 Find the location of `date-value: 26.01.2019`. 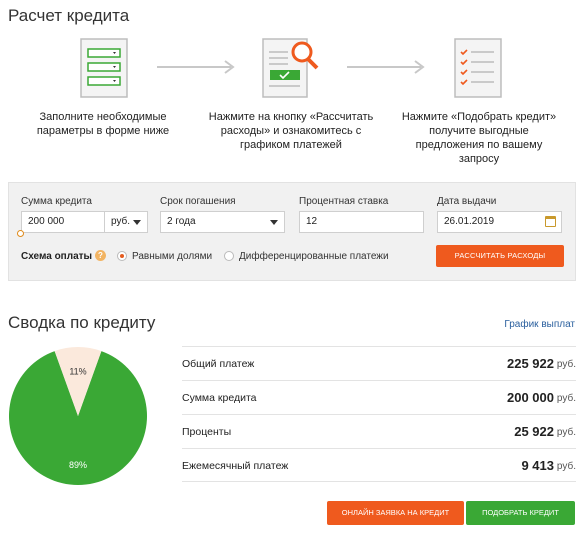

date-value: 26.01.2019 is located at coordinates (469, 221).